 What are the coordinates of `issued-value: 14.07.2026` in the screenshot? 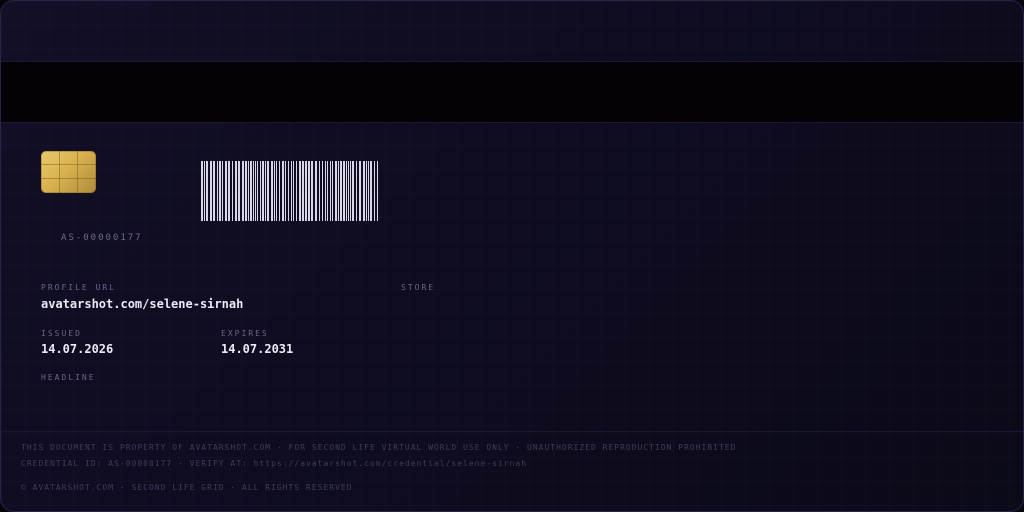 It's located at (77, 349).